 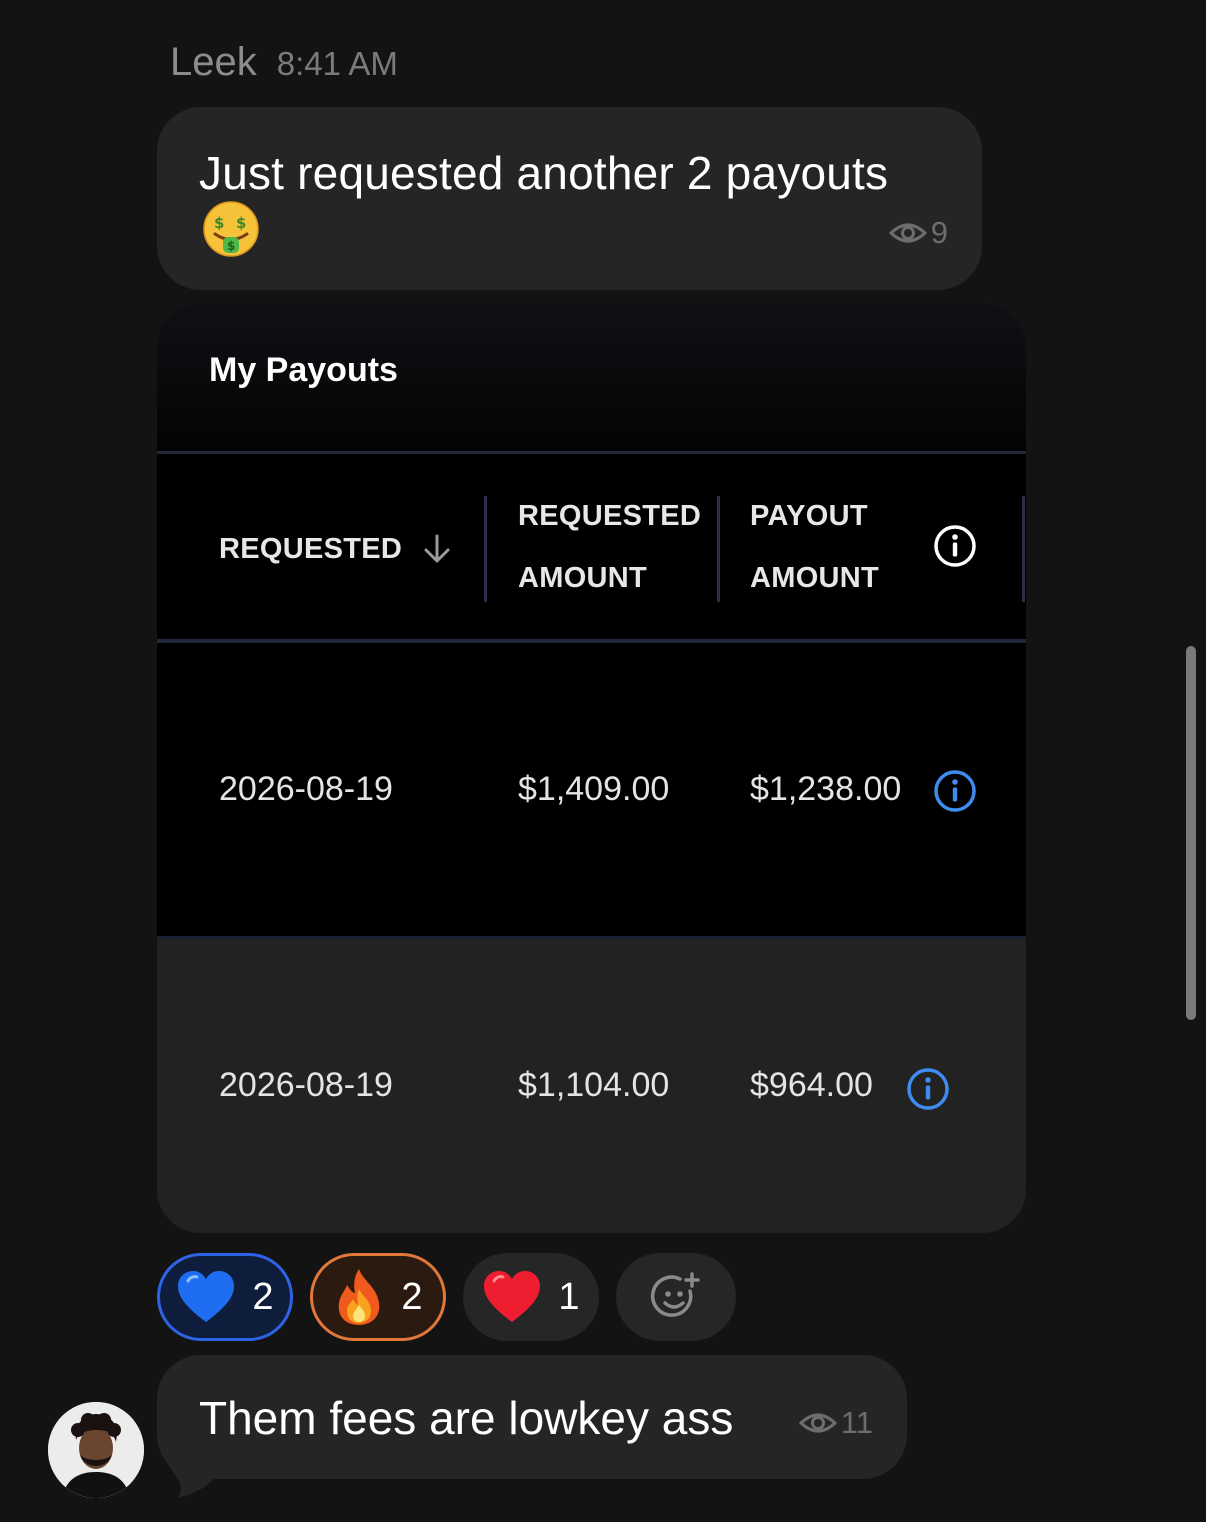 What do you see at coordinates (337, 63) in the screenshot?
I see `message-time: 8:41 AM` at bounding box center [337, 63].